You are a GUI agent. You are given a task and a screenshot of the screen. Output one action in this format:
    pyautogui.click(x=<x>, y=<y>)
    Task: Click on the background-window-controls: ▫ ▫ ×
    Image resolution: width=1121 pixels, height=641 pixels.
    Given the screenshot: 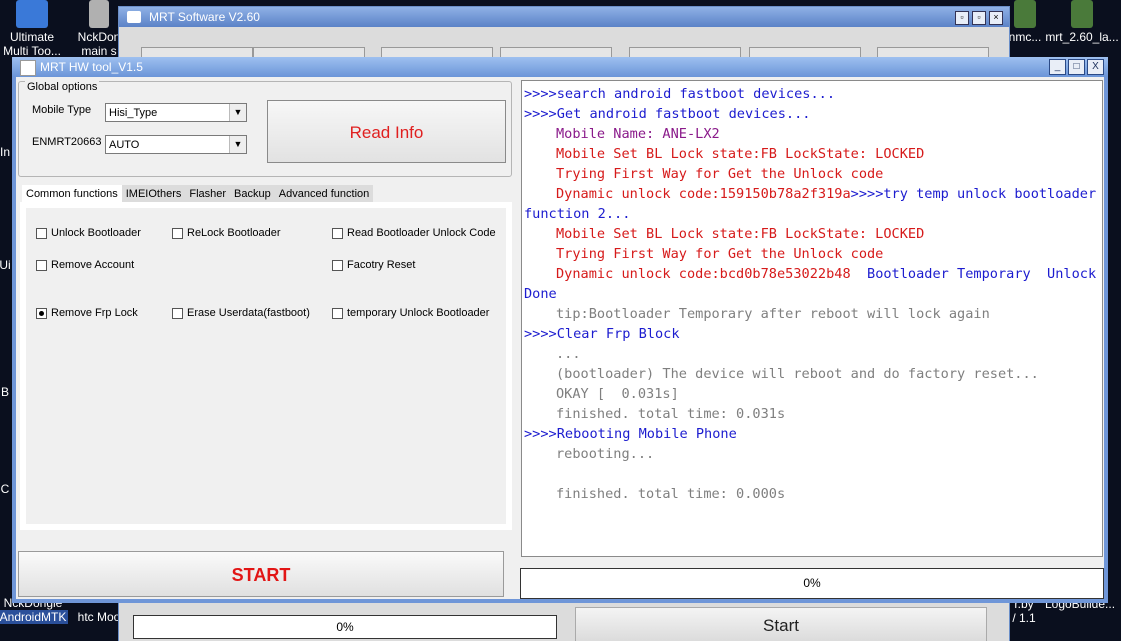 What is the action you would take?
    pyautogui.click(x=979, y=18)
    